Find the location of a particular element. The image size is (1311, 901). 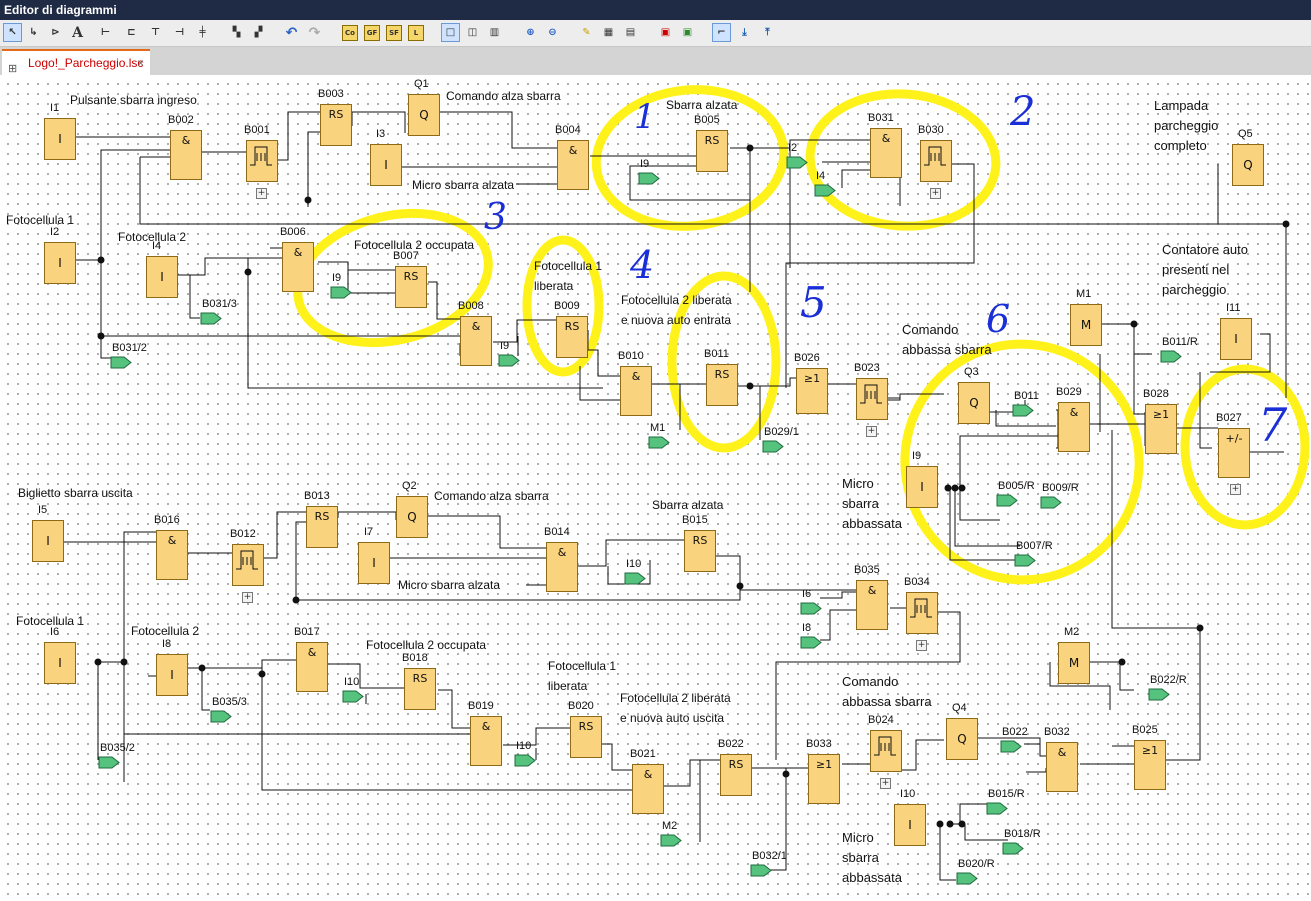

block-b027: +/- is located at coordinates (1234, 453).